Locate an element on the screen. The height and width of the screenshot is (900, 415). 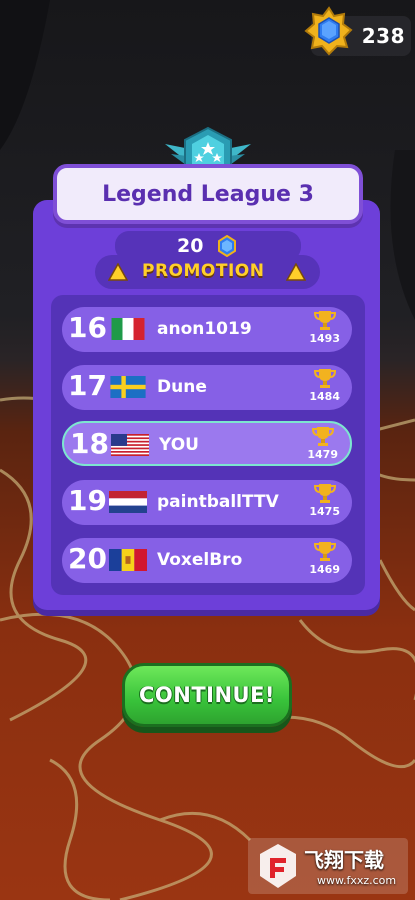
italy-flag-icon is located at coordinates (128, 329).